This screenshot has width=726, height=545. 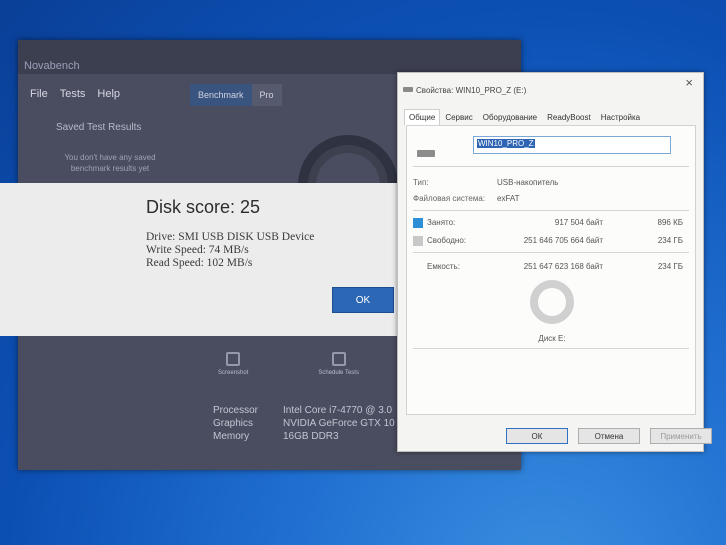 What do you see at coordinates (338, 359) in the screenshot?
I see `calendar-icon` at bounding box center [338, 359].